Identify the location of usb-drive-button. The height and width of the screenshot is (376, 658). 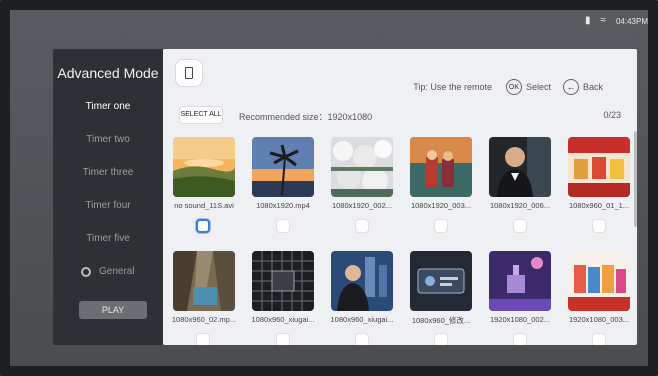
(189, 73).